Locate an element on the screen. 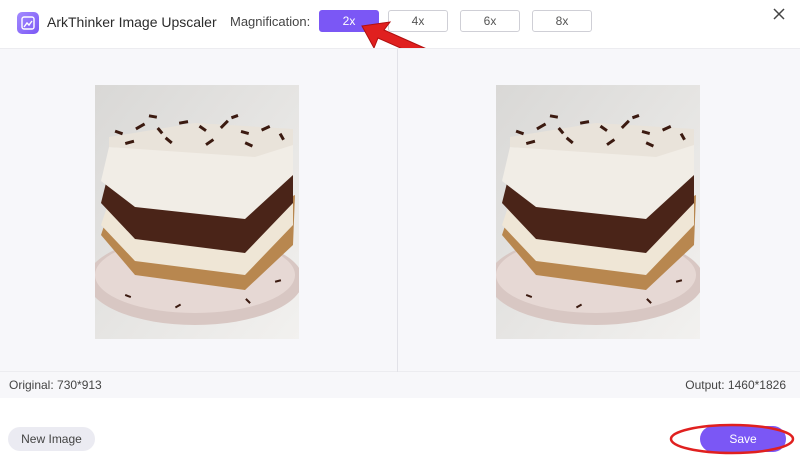 The image size is (800, 461). app-title: ArkThinker Image Upscaler is located at coordinates (132, 22).